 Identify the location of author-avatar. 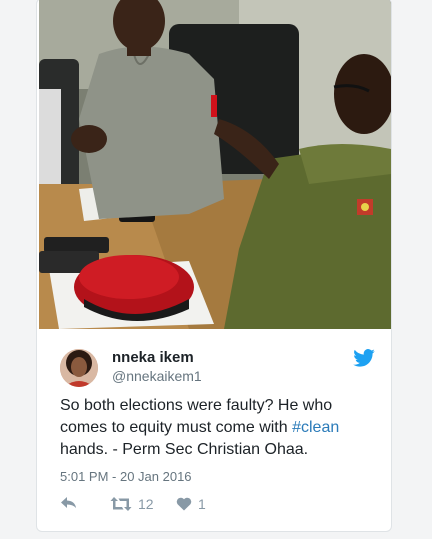
(79, 368).